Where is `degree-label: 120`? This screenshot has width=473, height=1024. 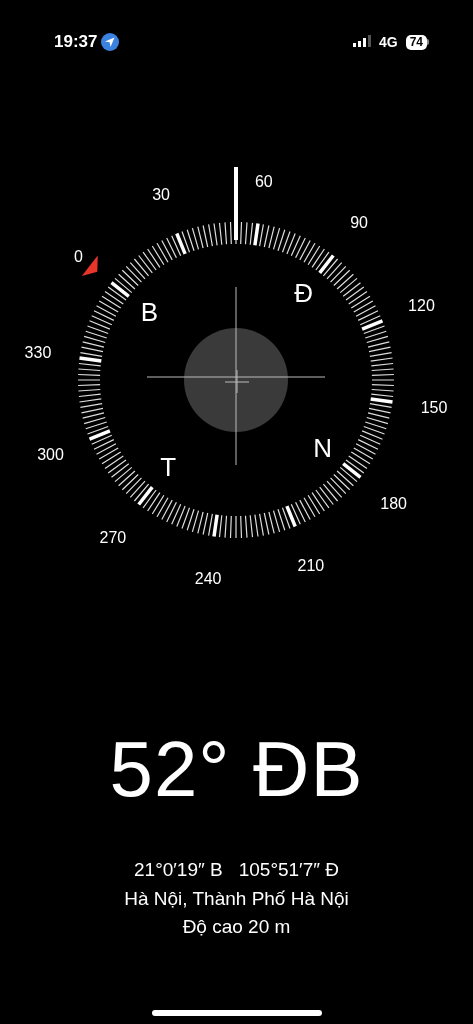
degree-label: 120 is located at coordinates (421, 305).